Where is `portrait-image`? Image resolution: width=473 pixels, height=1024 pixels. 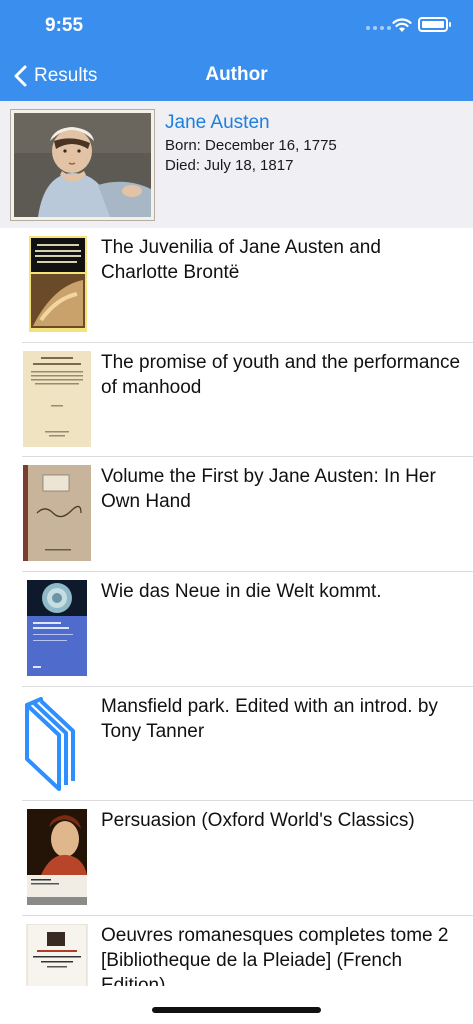 portrait-image is located at coordinates (82, 165).